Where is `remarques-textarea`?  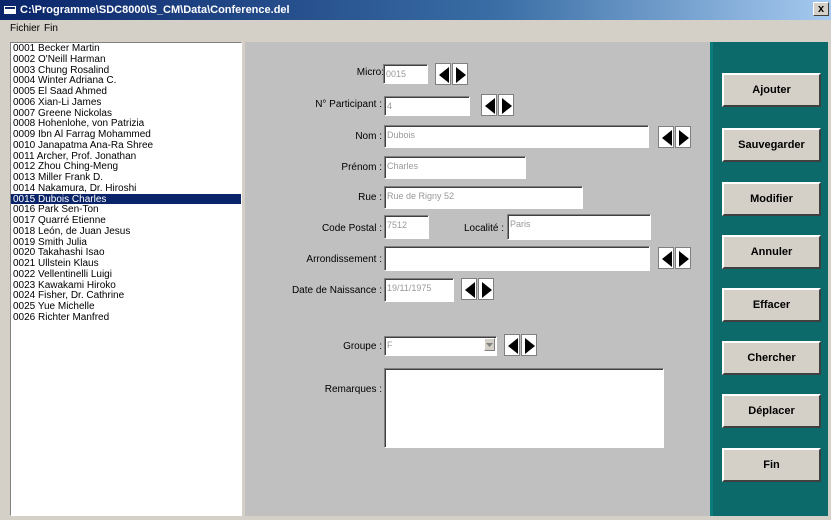 remarques-textarea is located at coordinates (524, 408).